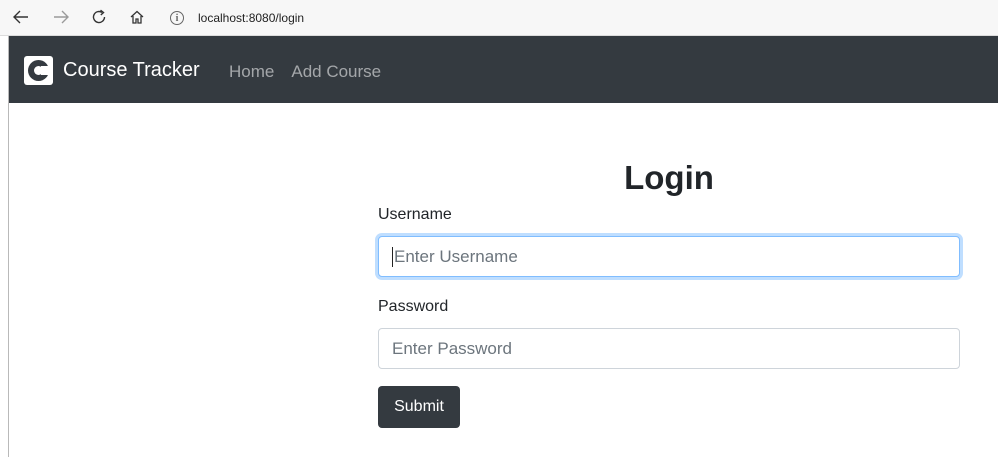  I want to click on course-tracker-logo-icon, so click(38, 70).